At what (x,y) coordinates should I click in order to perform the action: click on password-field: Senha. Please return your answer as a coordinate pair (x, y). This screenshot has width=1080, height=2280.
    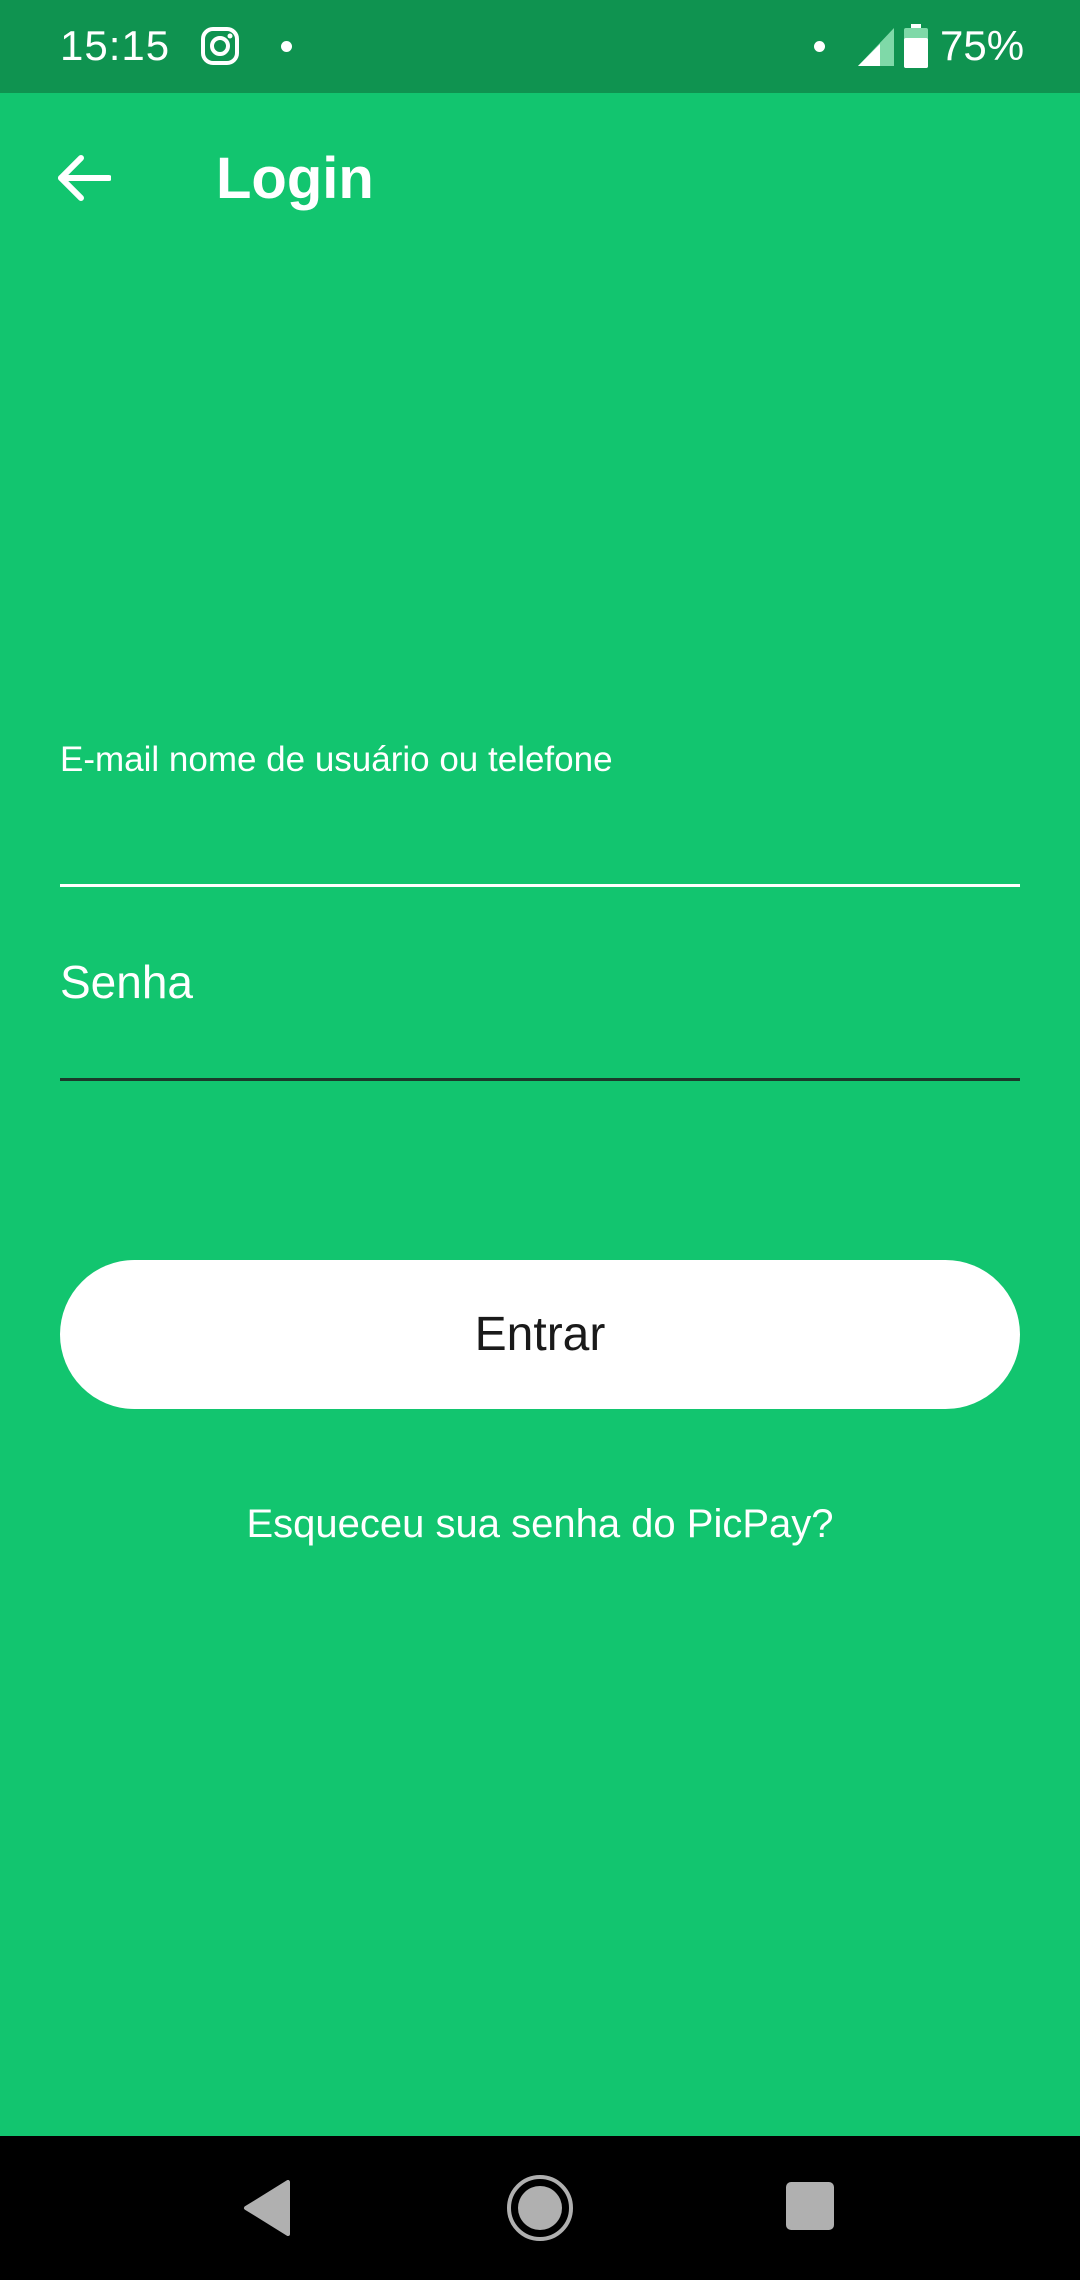
    Looking at the image, I should click on (540, 1020).